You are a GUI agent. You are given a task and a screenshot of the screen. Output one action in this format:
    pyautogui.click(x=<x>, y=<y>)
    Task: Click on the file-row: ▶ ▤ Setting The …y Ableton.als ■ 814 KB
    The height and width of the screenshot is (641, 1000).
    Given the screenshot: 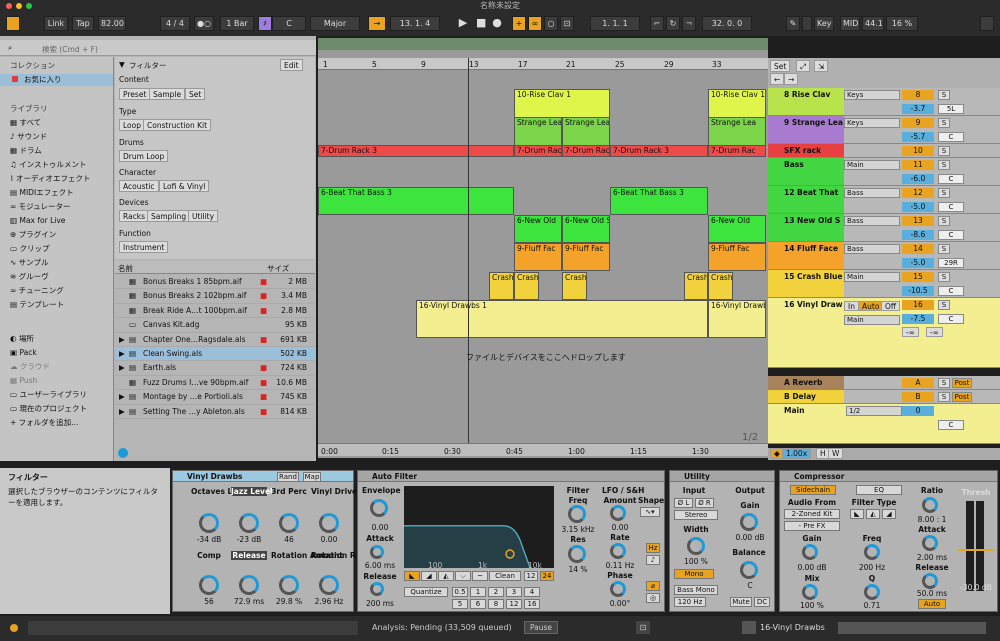 What is the action you would take?
    pyautogui.click(x=215, y=412)
    